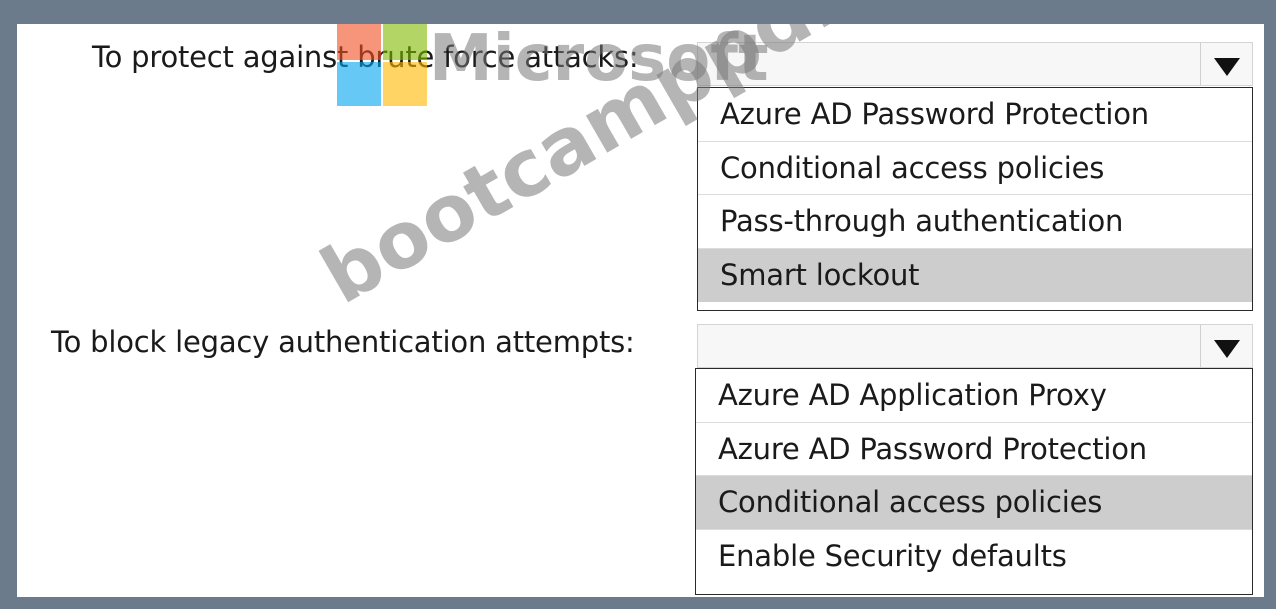 The image size is (1276, 609). Describe the element at coordinates (405, 42) in the screenshot. I see `logo-square-green` at that location.